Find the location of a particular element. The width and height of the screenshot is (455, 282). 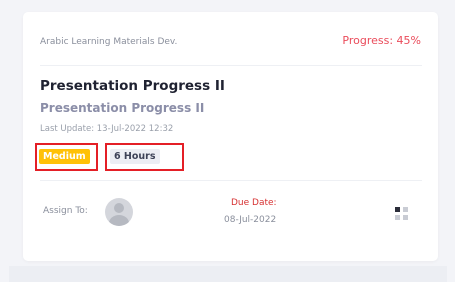

assignee-avatar is located at coordinates (119, 212).